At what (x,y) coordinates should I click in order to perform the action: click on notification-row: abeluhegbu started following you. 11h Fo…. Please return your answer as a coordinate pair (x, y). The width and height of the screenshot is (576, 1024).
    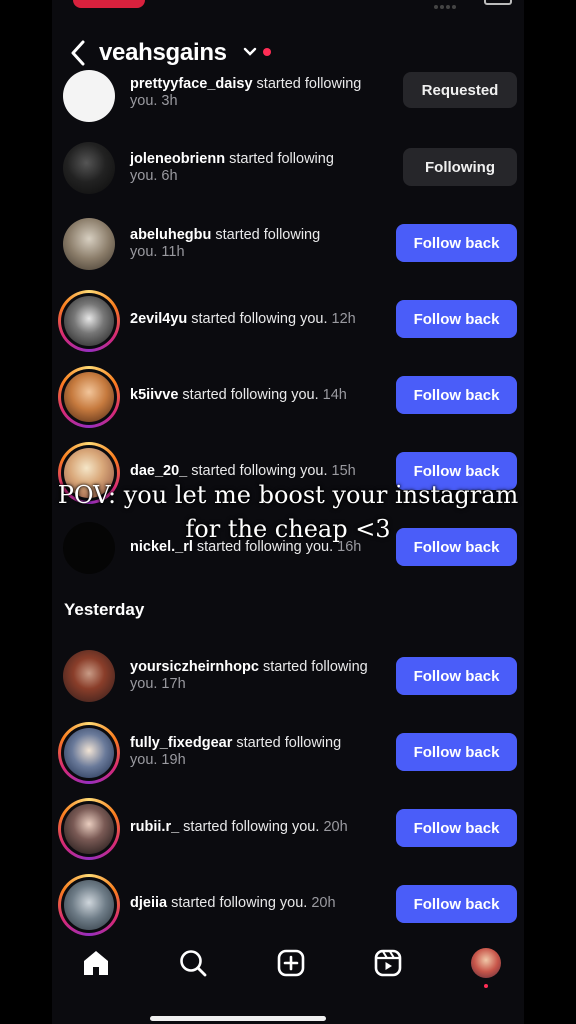
    Looking at the image, I should click on (288, 244).